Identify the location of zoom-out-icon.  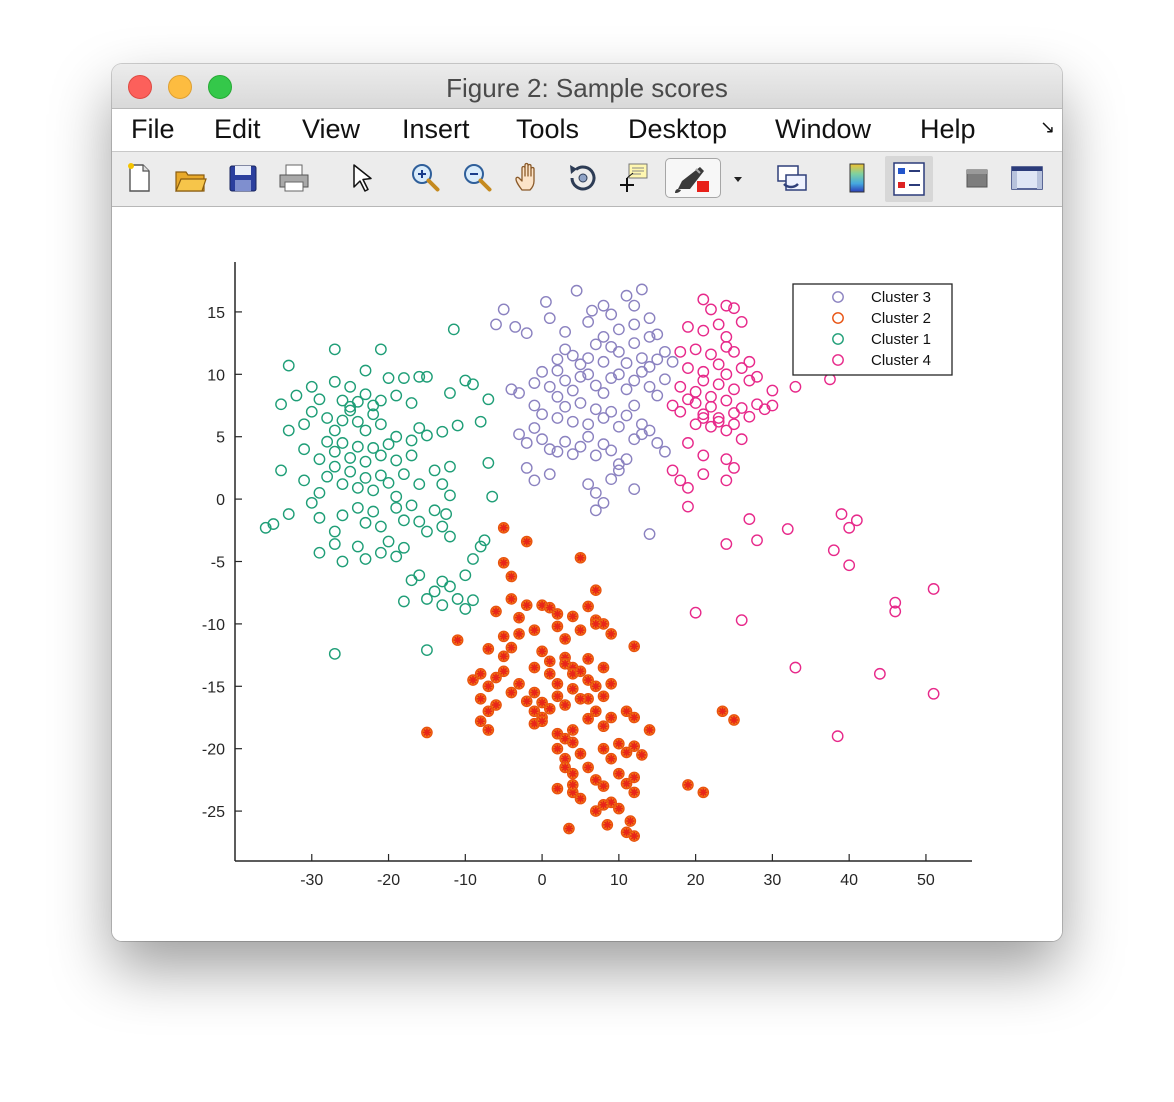
(478, 178).